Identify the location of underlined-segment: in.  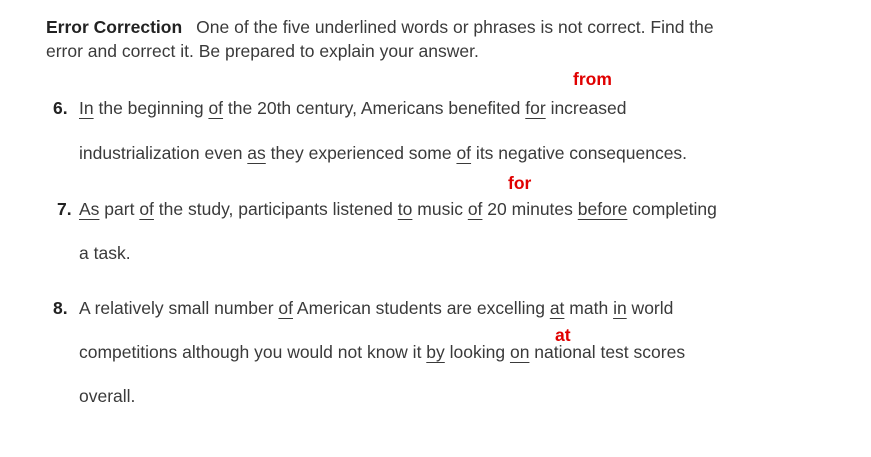
(620, 308).